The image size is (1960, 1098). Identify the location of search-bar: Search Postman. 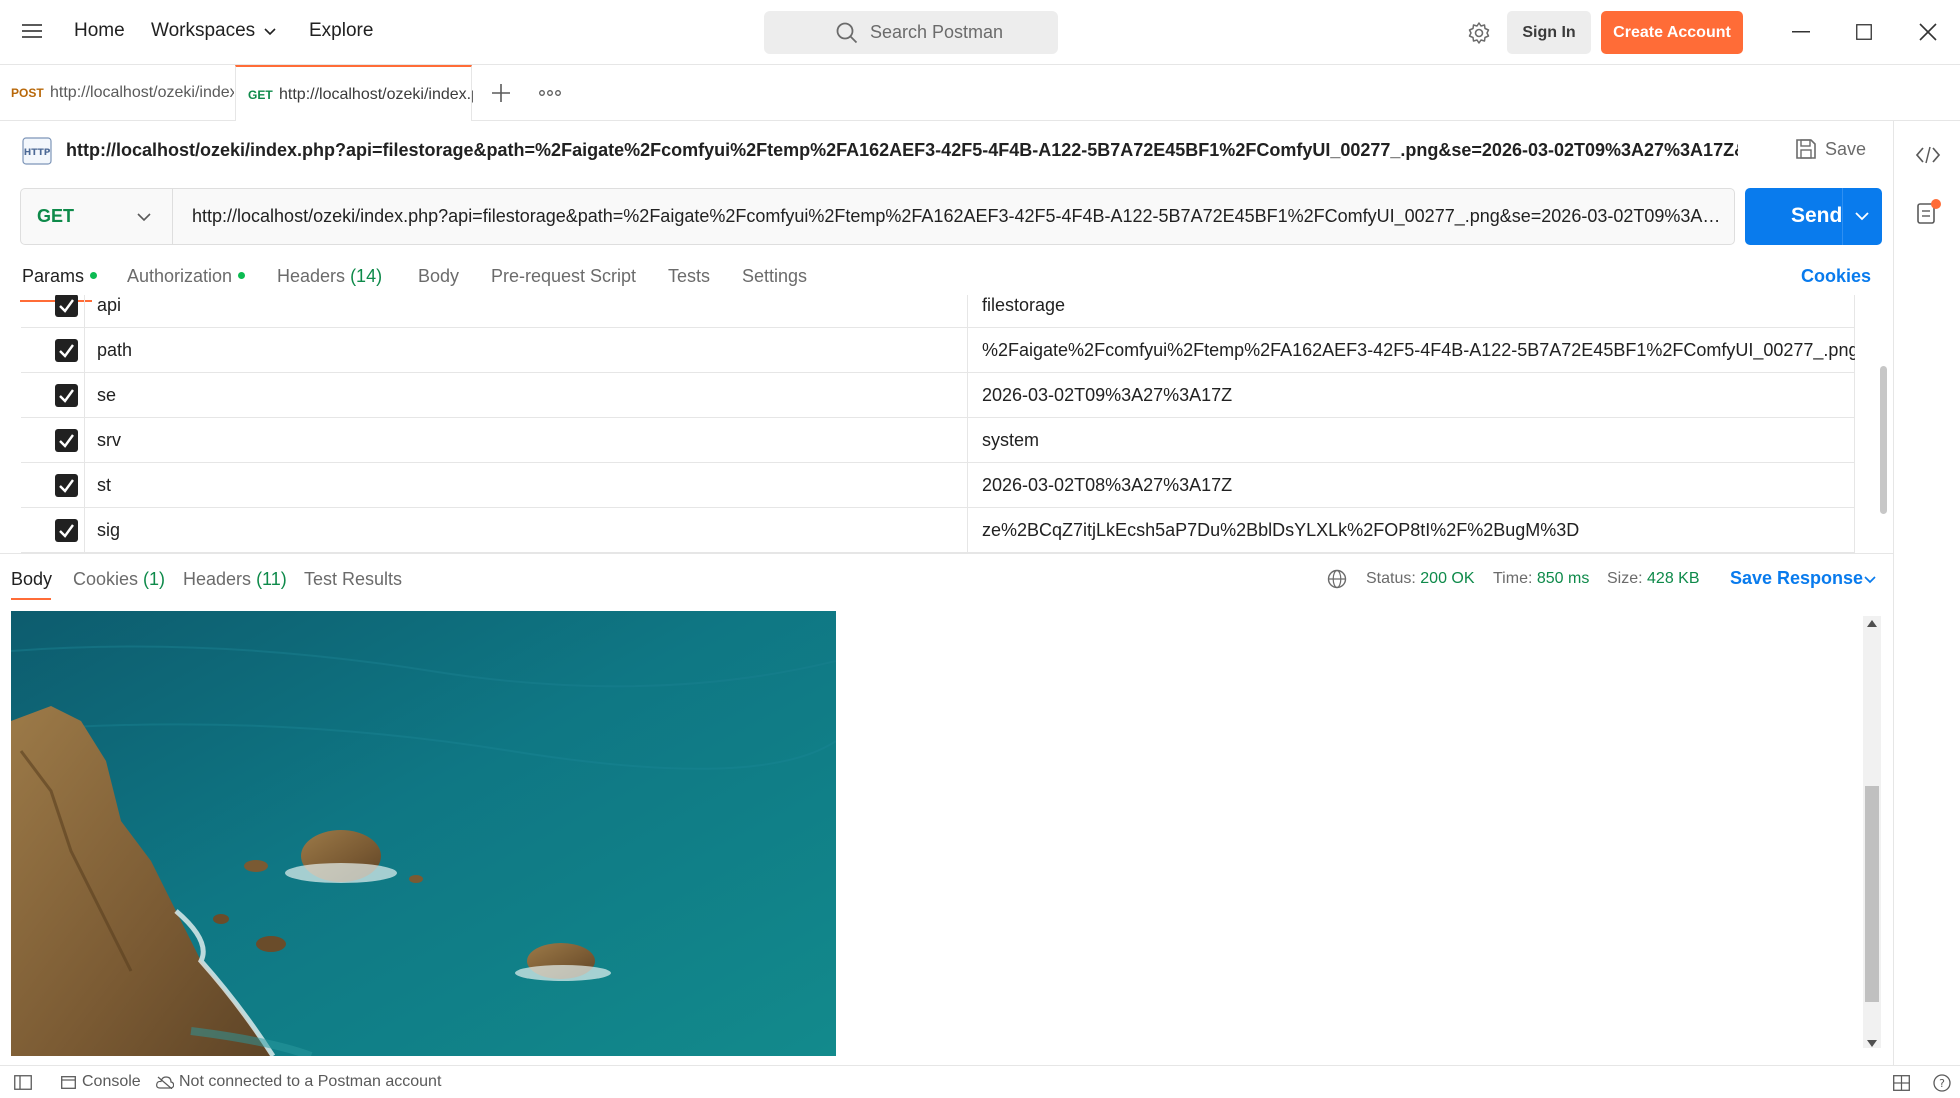
(911, 32).